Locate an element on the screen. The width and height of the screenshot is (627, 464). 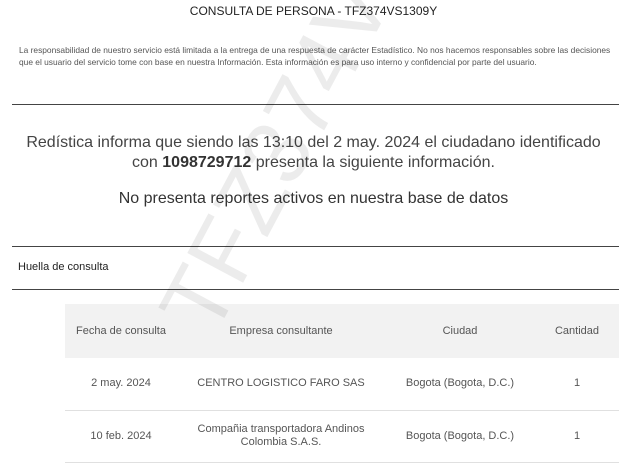
col-header-empresa: Empresa consultante is located at coordinates (281, 331).